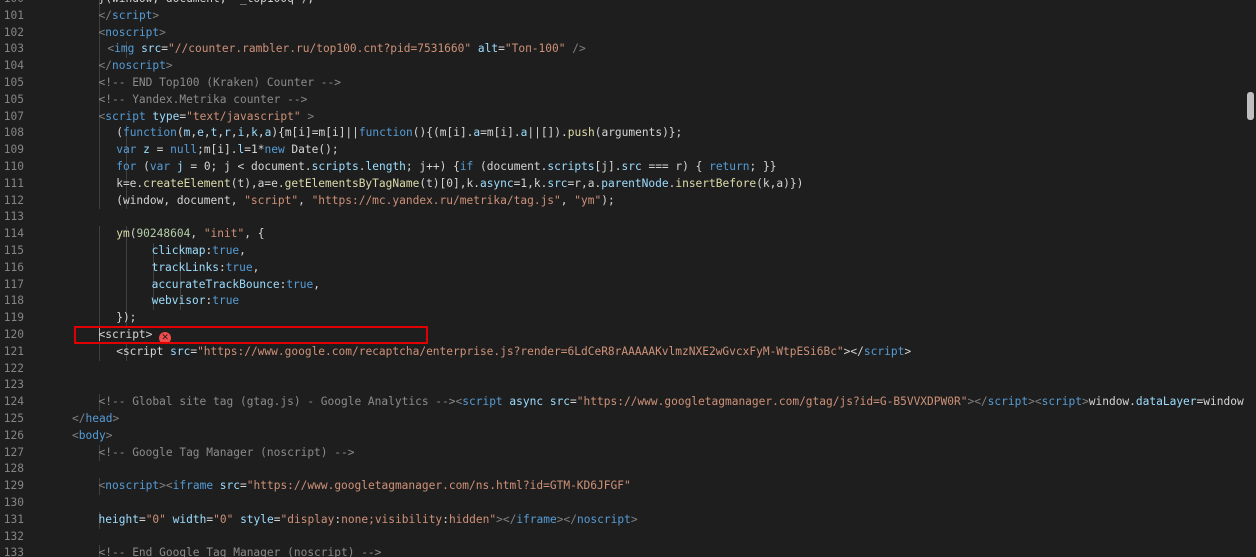 The width and height of the screenshot is (1256, 557). Describe the element at coordinates (92, 436) in the screenshot. I see `code-text: <body>` at that location.